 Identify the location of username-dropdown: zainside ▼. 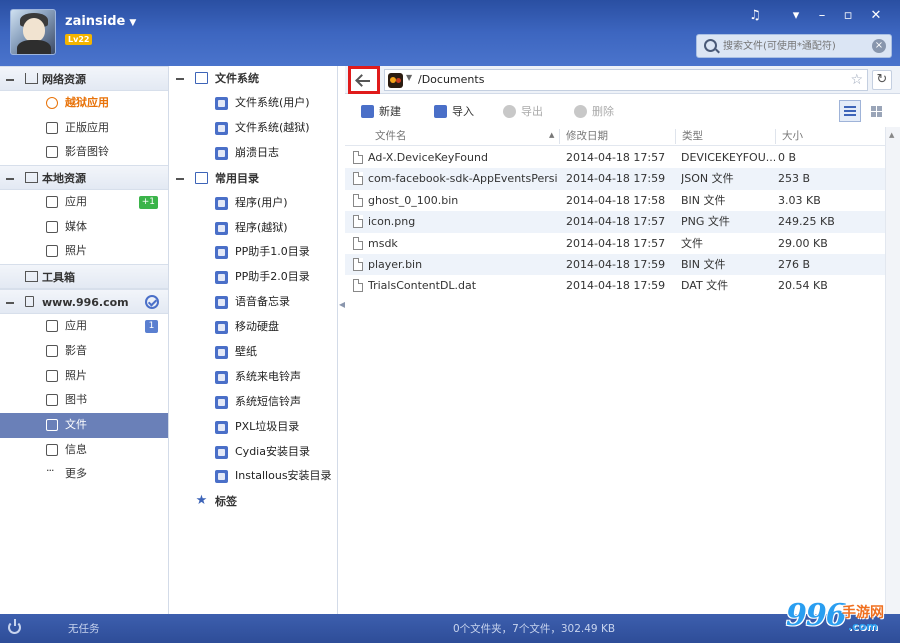
(100, 21).